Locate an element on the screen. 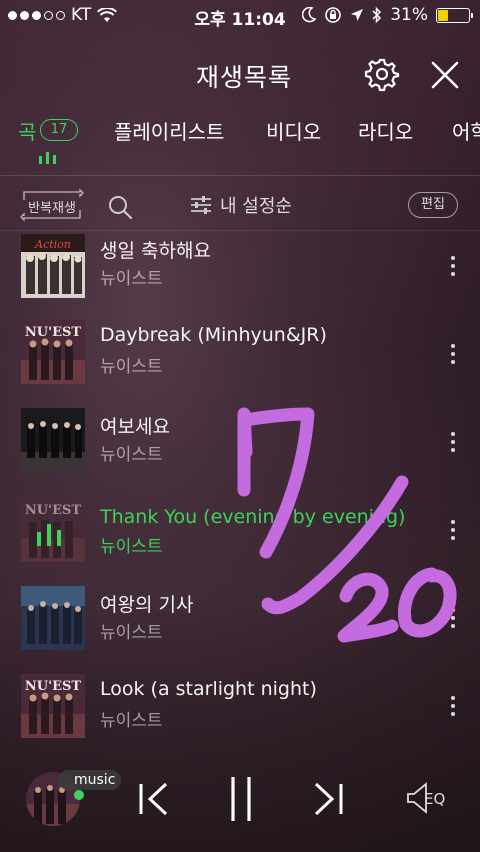 Image resolution: width=480 pixels, height=852 pixels. battery-icon is located at coordinates (454, 15).